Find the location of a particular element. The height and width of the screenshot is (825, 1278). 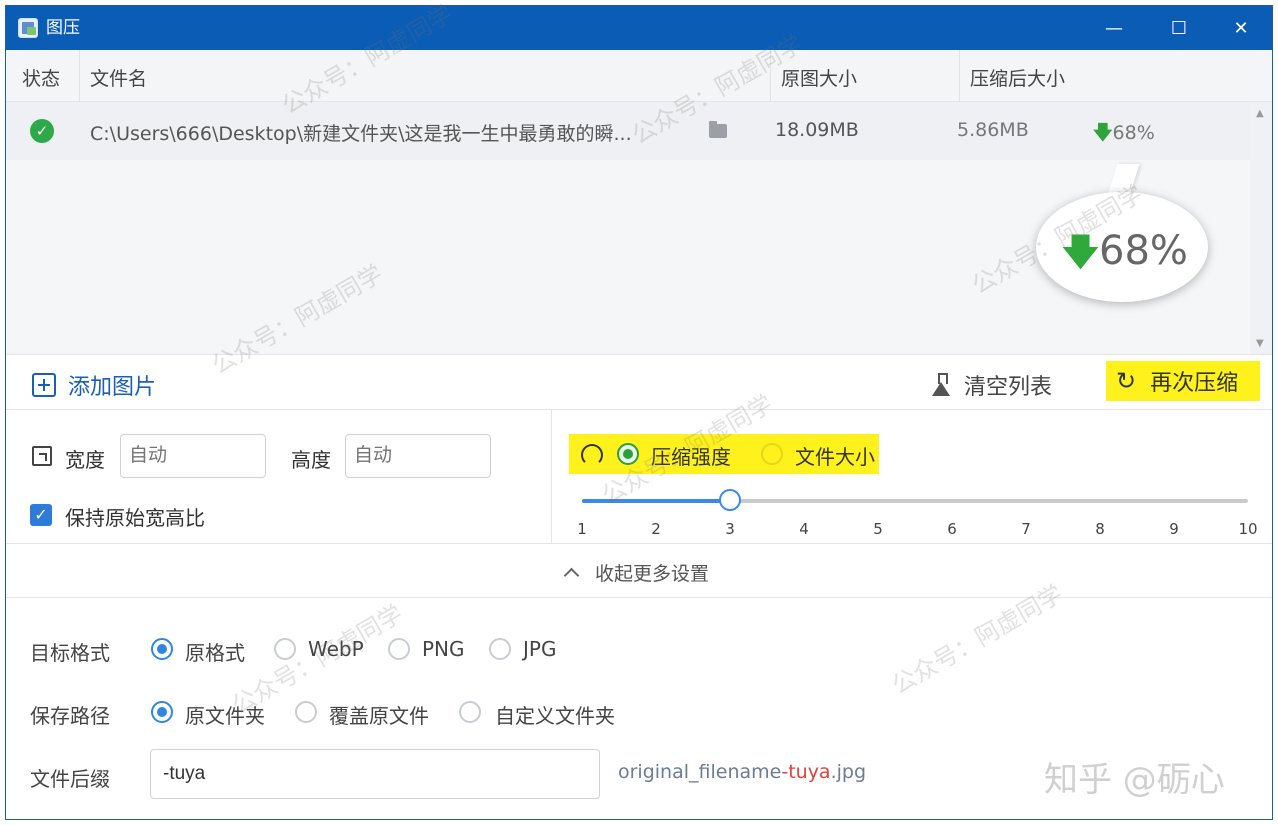

height-label: 高度 is located at coordinates (311, 460).